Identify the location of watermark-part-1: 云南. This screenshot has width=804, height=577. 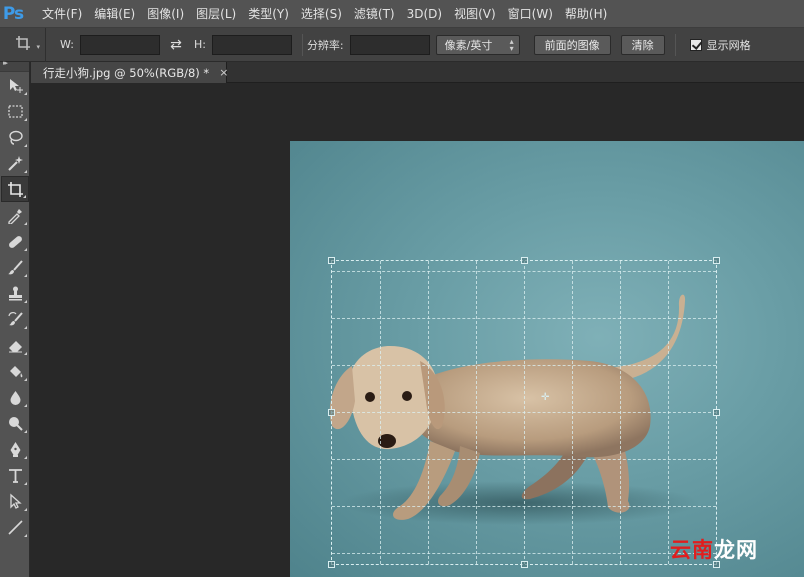
(692, 550).